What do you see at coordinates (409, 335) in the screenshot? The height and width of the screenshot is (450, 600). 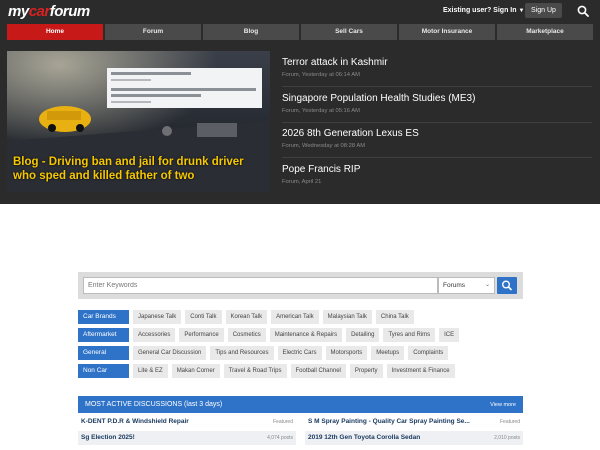 I see `category-link: Tyres and Rims` at bounding box center [409, 335].